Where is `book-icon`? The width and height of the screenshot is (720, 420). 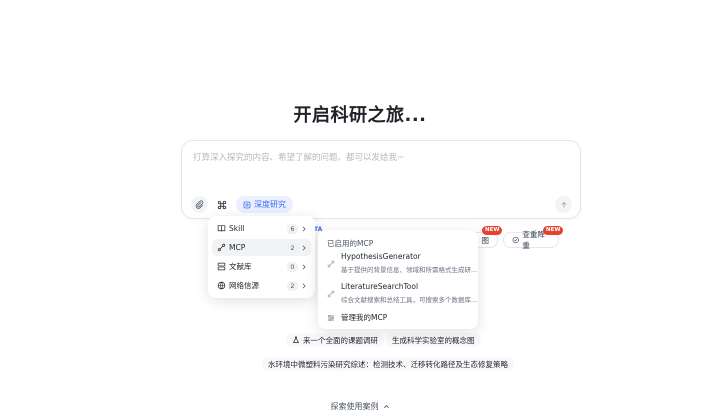 book-icon is located at coordinates (221, 228).